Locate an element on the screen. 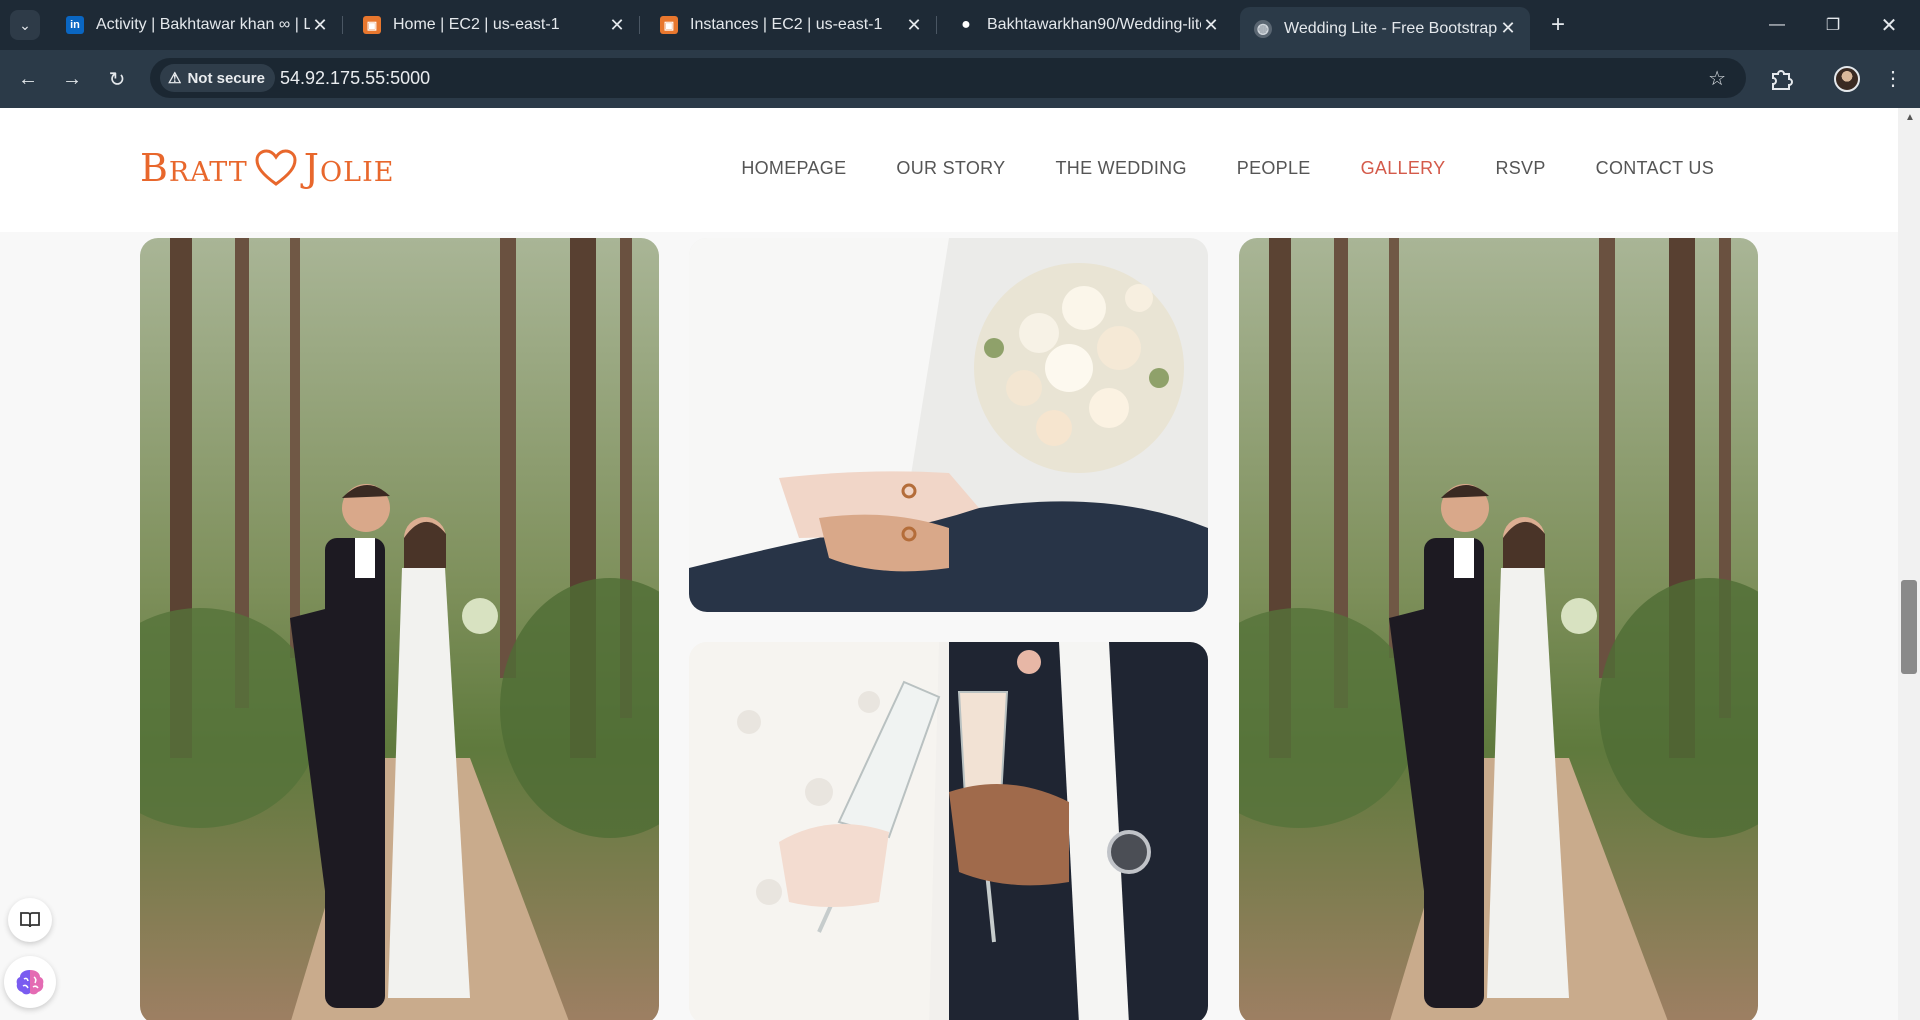  site-info-button: ⚠ Not secure is located at coordinates (217, 78).